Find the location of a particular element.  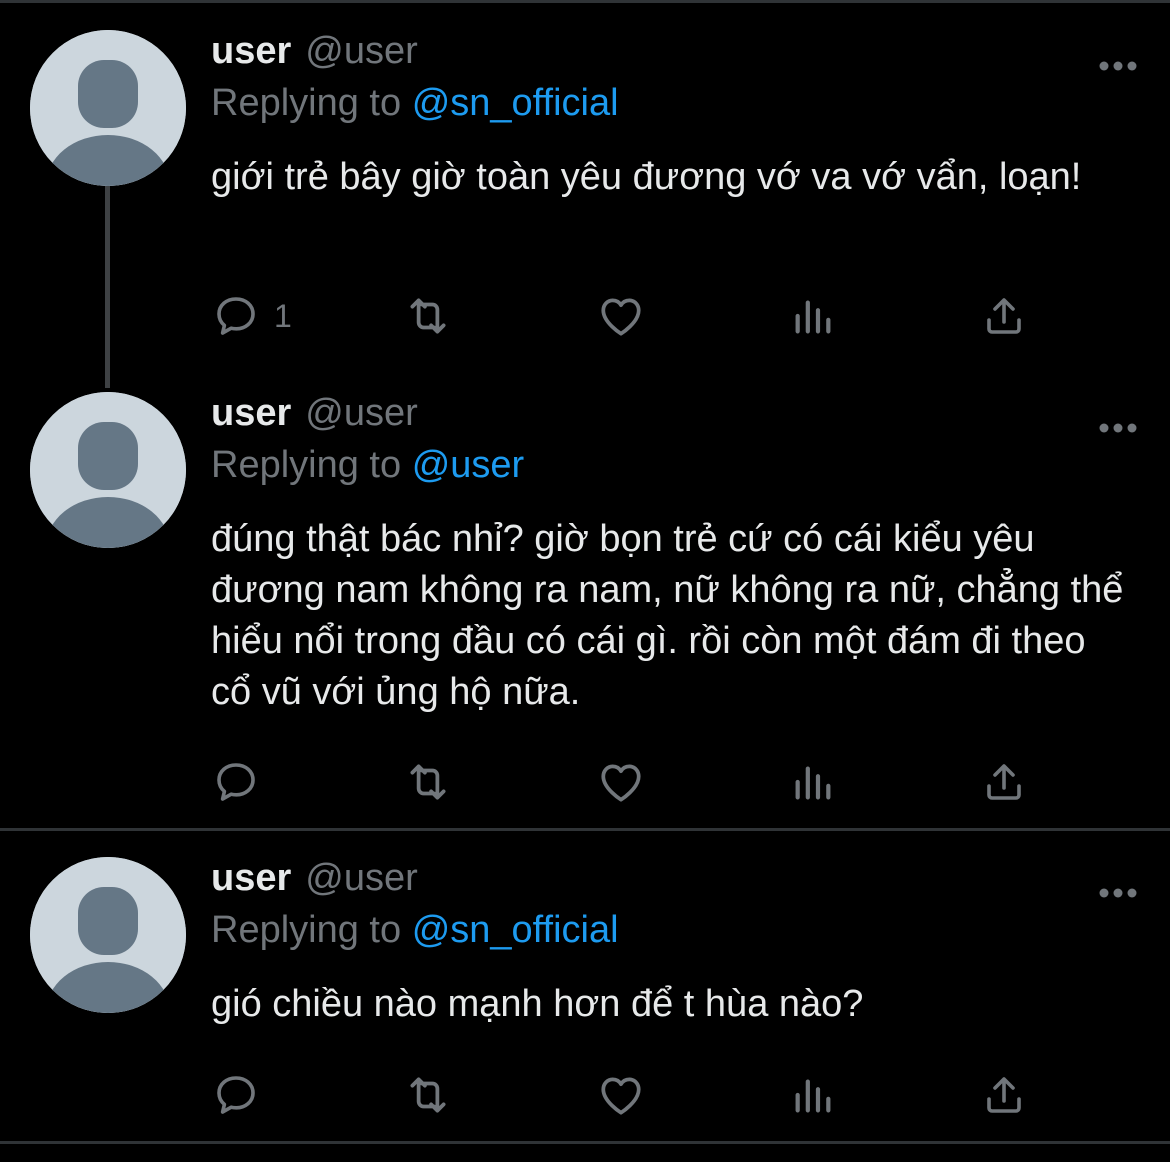

replying-to-line: Replying to @user is located at coordinates (367, 465).